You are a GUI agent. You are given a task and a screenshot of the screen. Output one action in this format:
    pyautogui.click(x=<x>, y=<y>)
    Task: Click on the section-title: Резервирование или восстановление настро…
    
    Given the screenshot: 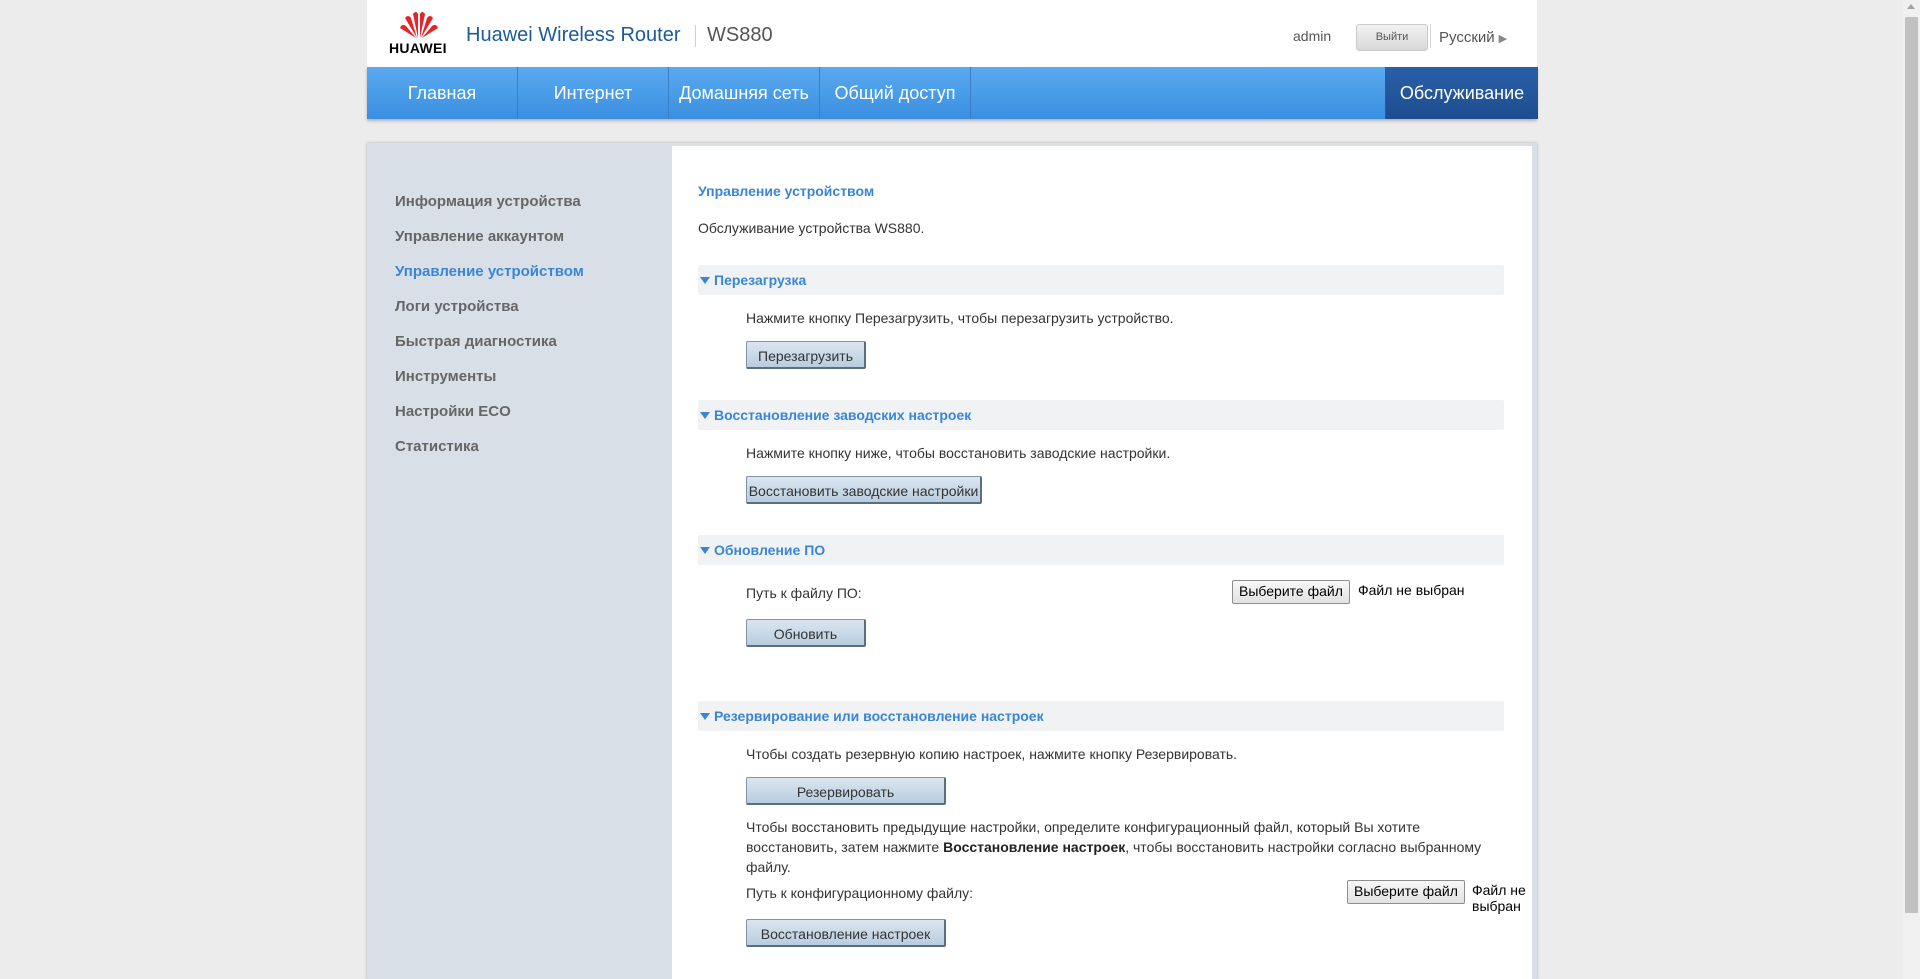 What is the action you would take?
    pyautogui.click(x=879, y=716)
    